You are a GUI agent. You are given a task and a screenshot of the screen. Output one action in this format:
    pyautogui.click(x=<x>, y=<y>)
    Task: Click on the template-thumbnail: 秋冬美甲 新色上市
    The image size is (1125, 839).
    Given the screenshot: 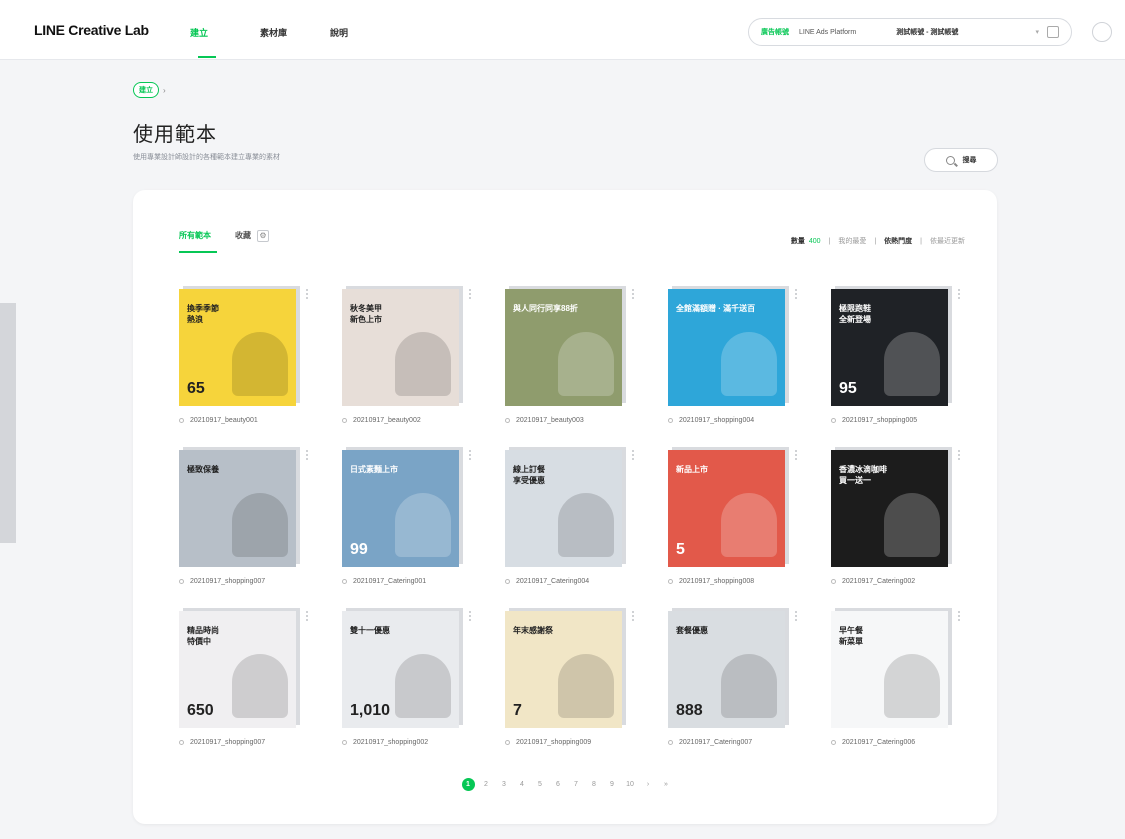 What is the action you would take?
    pyautogui.click(x=400, y=347)
    